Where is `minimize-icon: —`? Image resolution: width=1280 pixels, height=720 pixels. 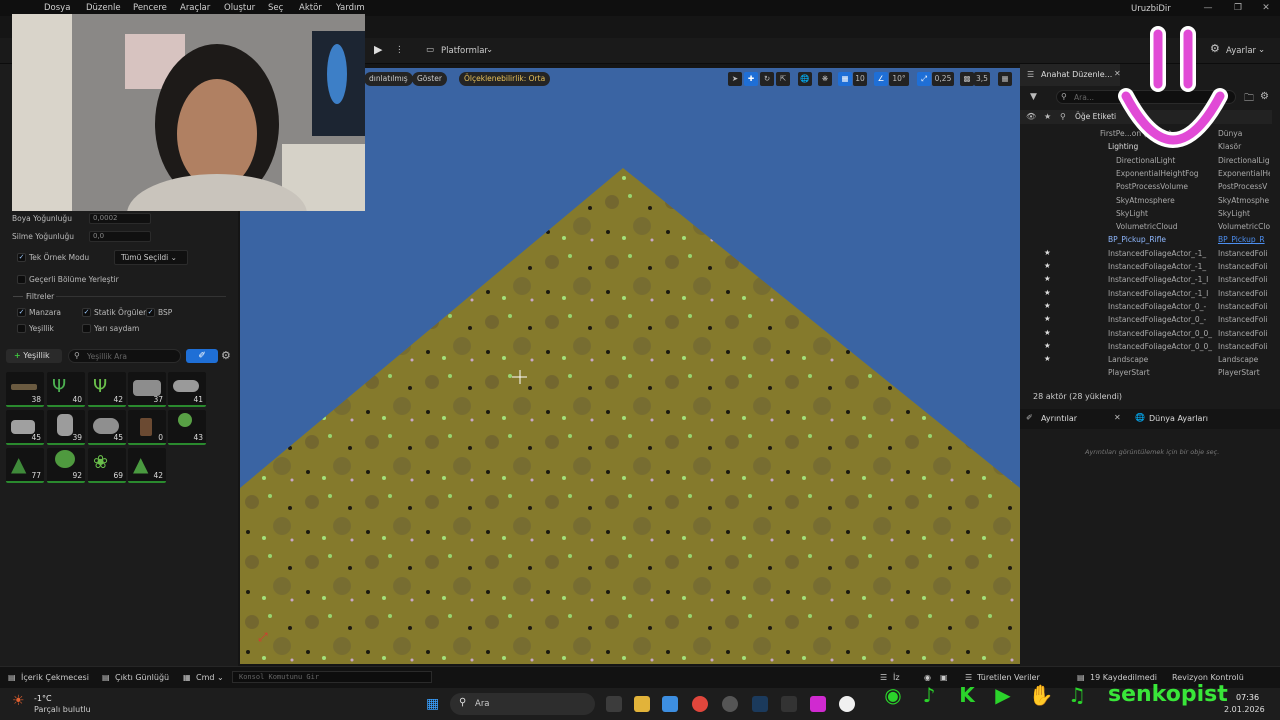 minimize-icon: — is located at coordinates (1208, 8).